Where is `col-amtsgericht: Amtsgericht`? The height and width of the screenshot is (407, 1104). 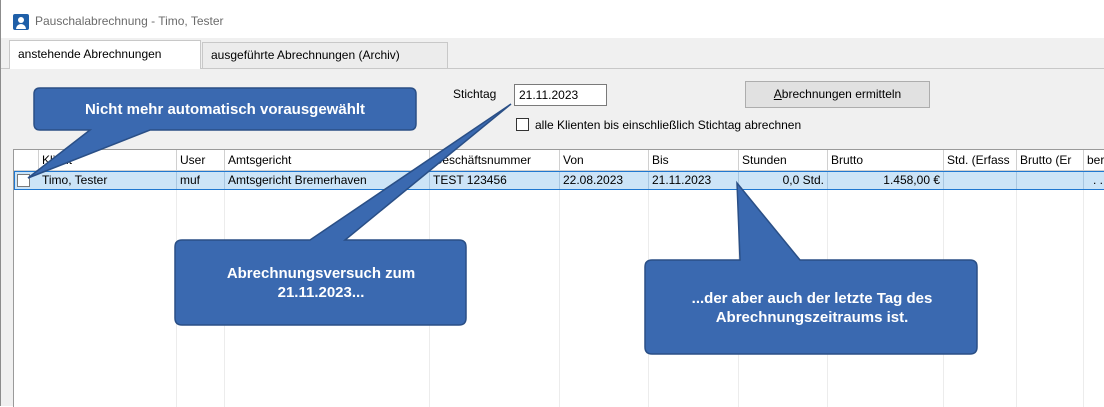
col-amtsgericht: Amtsgericht is located at coordinates (327, 160).